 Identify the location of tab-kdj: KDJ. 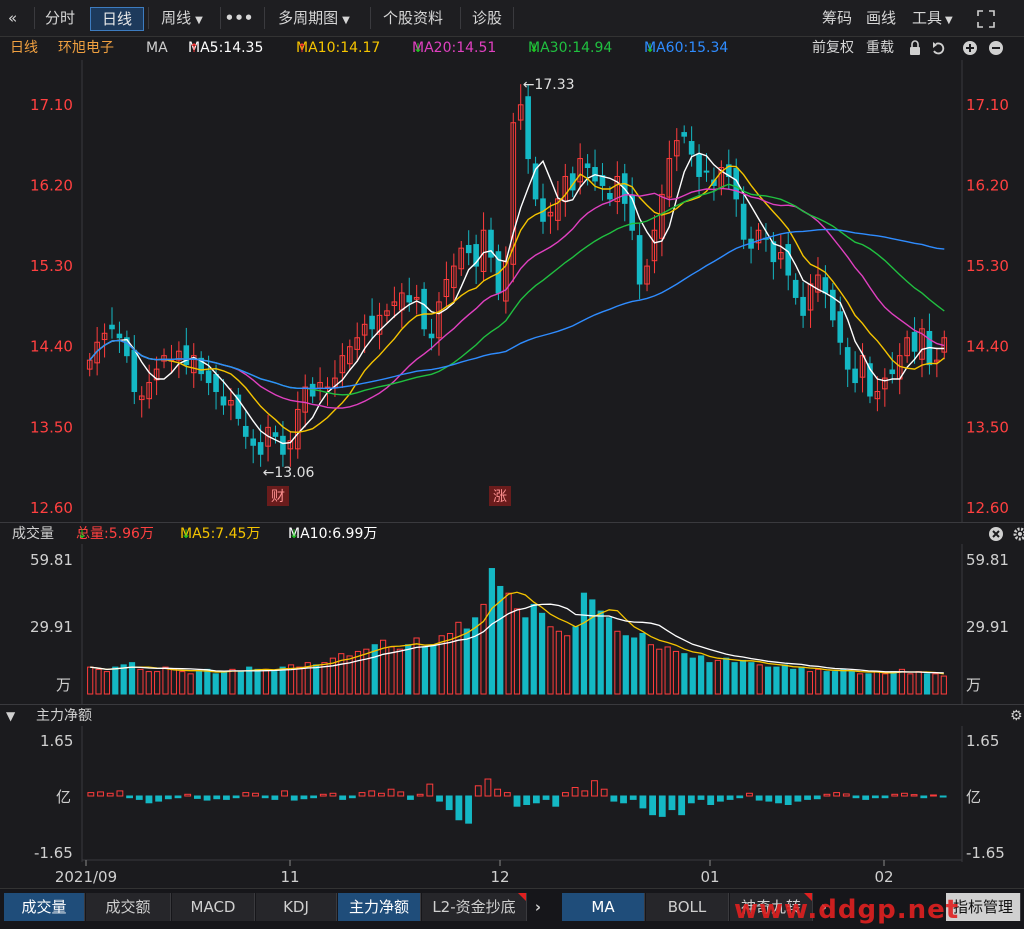
(296, 907).